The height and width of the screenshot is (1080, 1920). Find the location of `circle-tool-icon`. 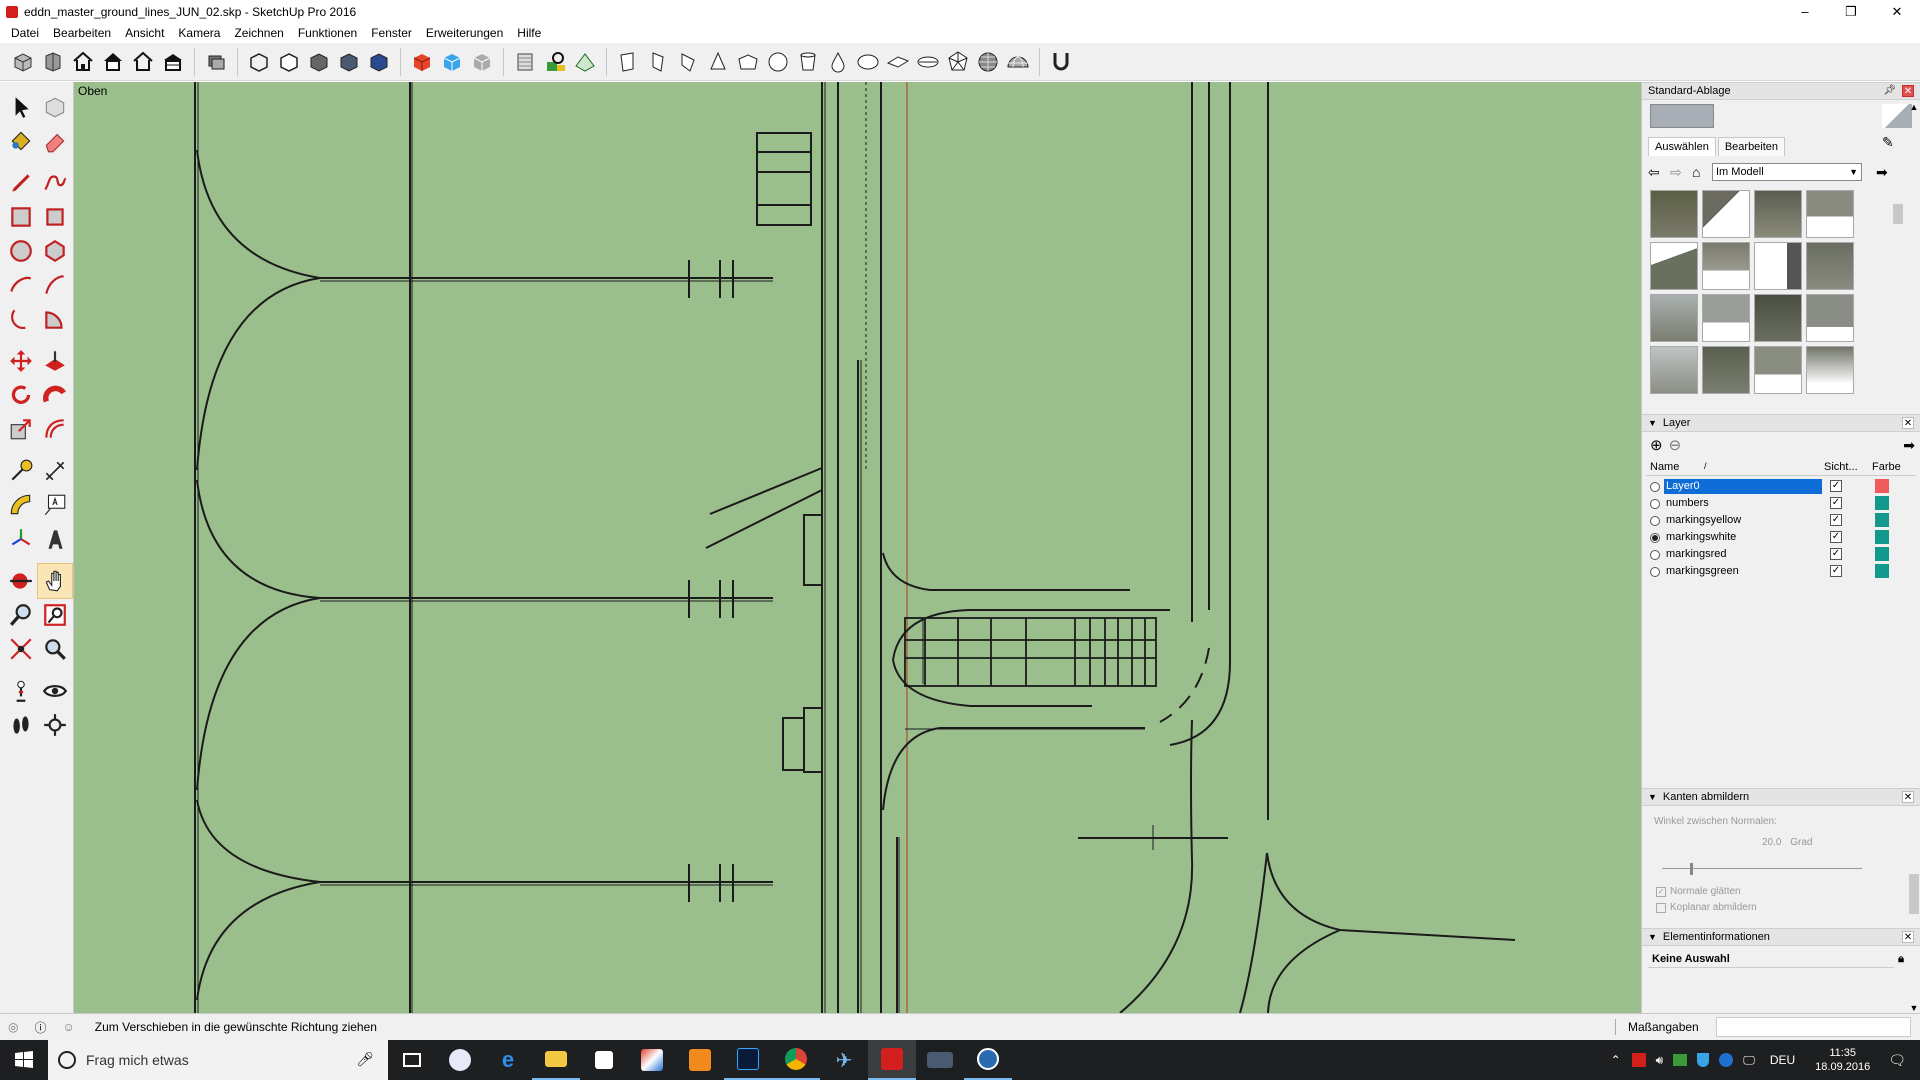

circle-tool-icon is located at coordinates (21, 251).